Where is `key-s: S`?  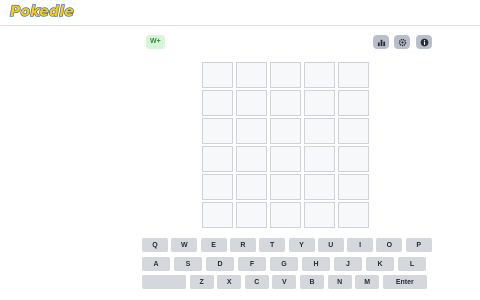
key-s: S is located at coordinates (188, 264).